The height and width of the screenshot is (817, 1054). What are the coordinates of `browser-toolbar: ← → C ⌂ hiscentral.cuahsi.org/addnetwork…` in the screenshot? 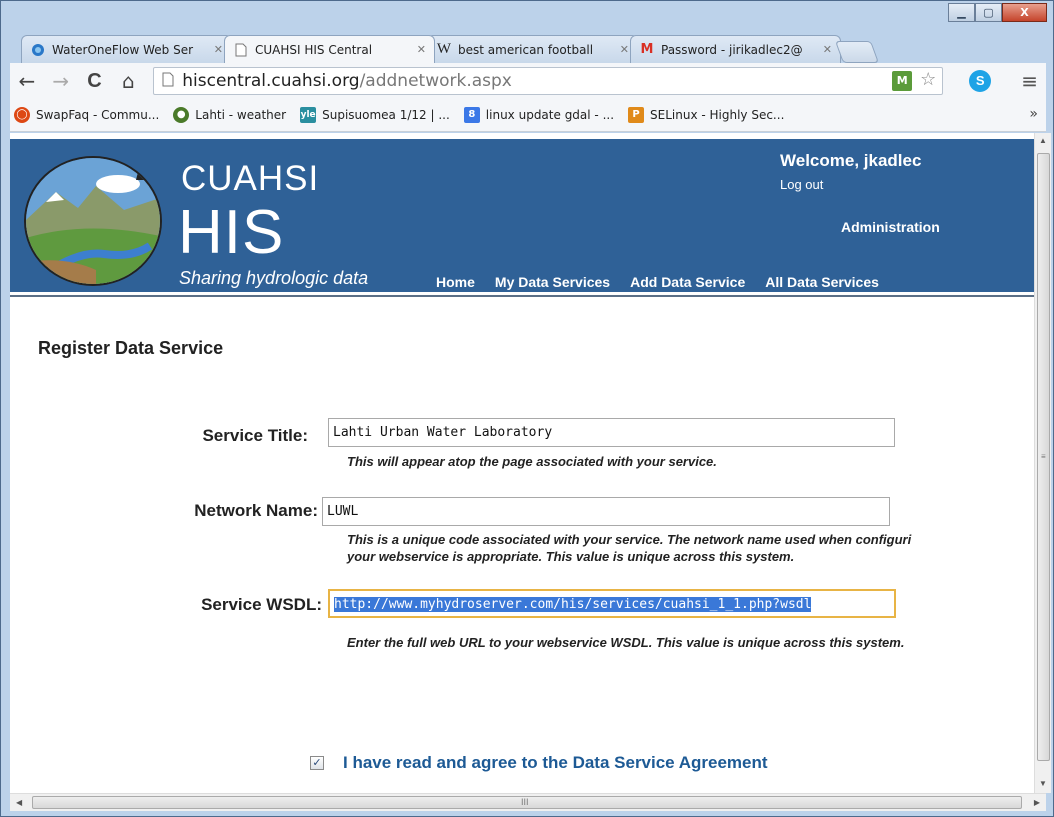 It's located at (528, 81).